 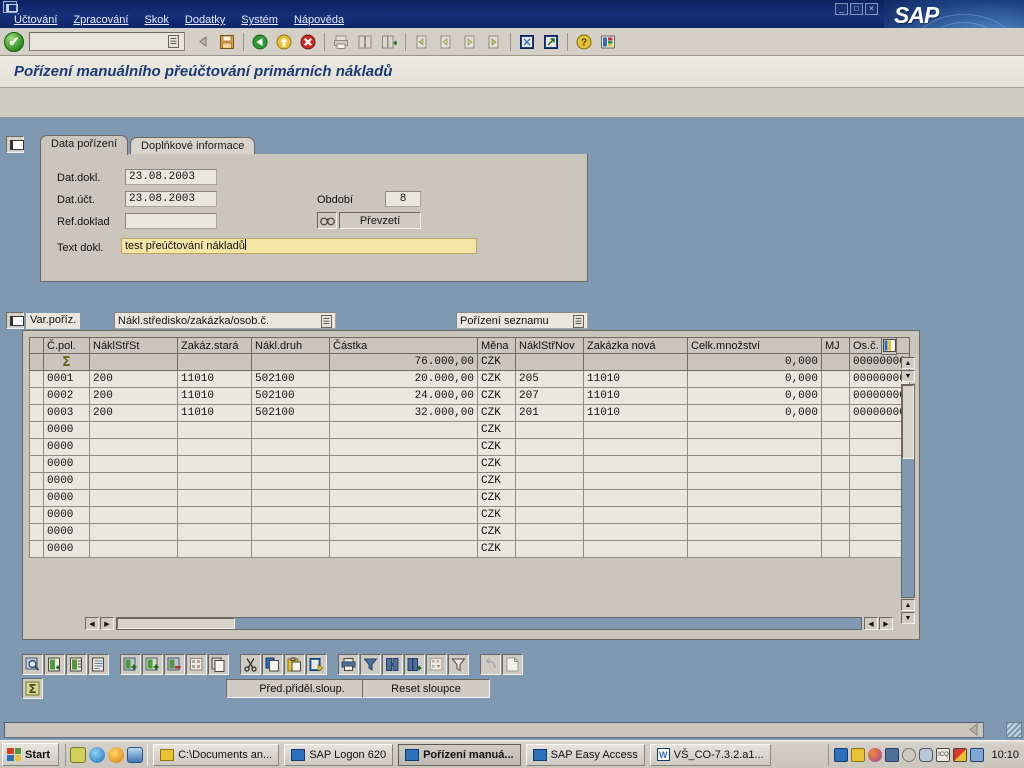 I want to click on window-resize-grip, so click(x=1014, y=730).